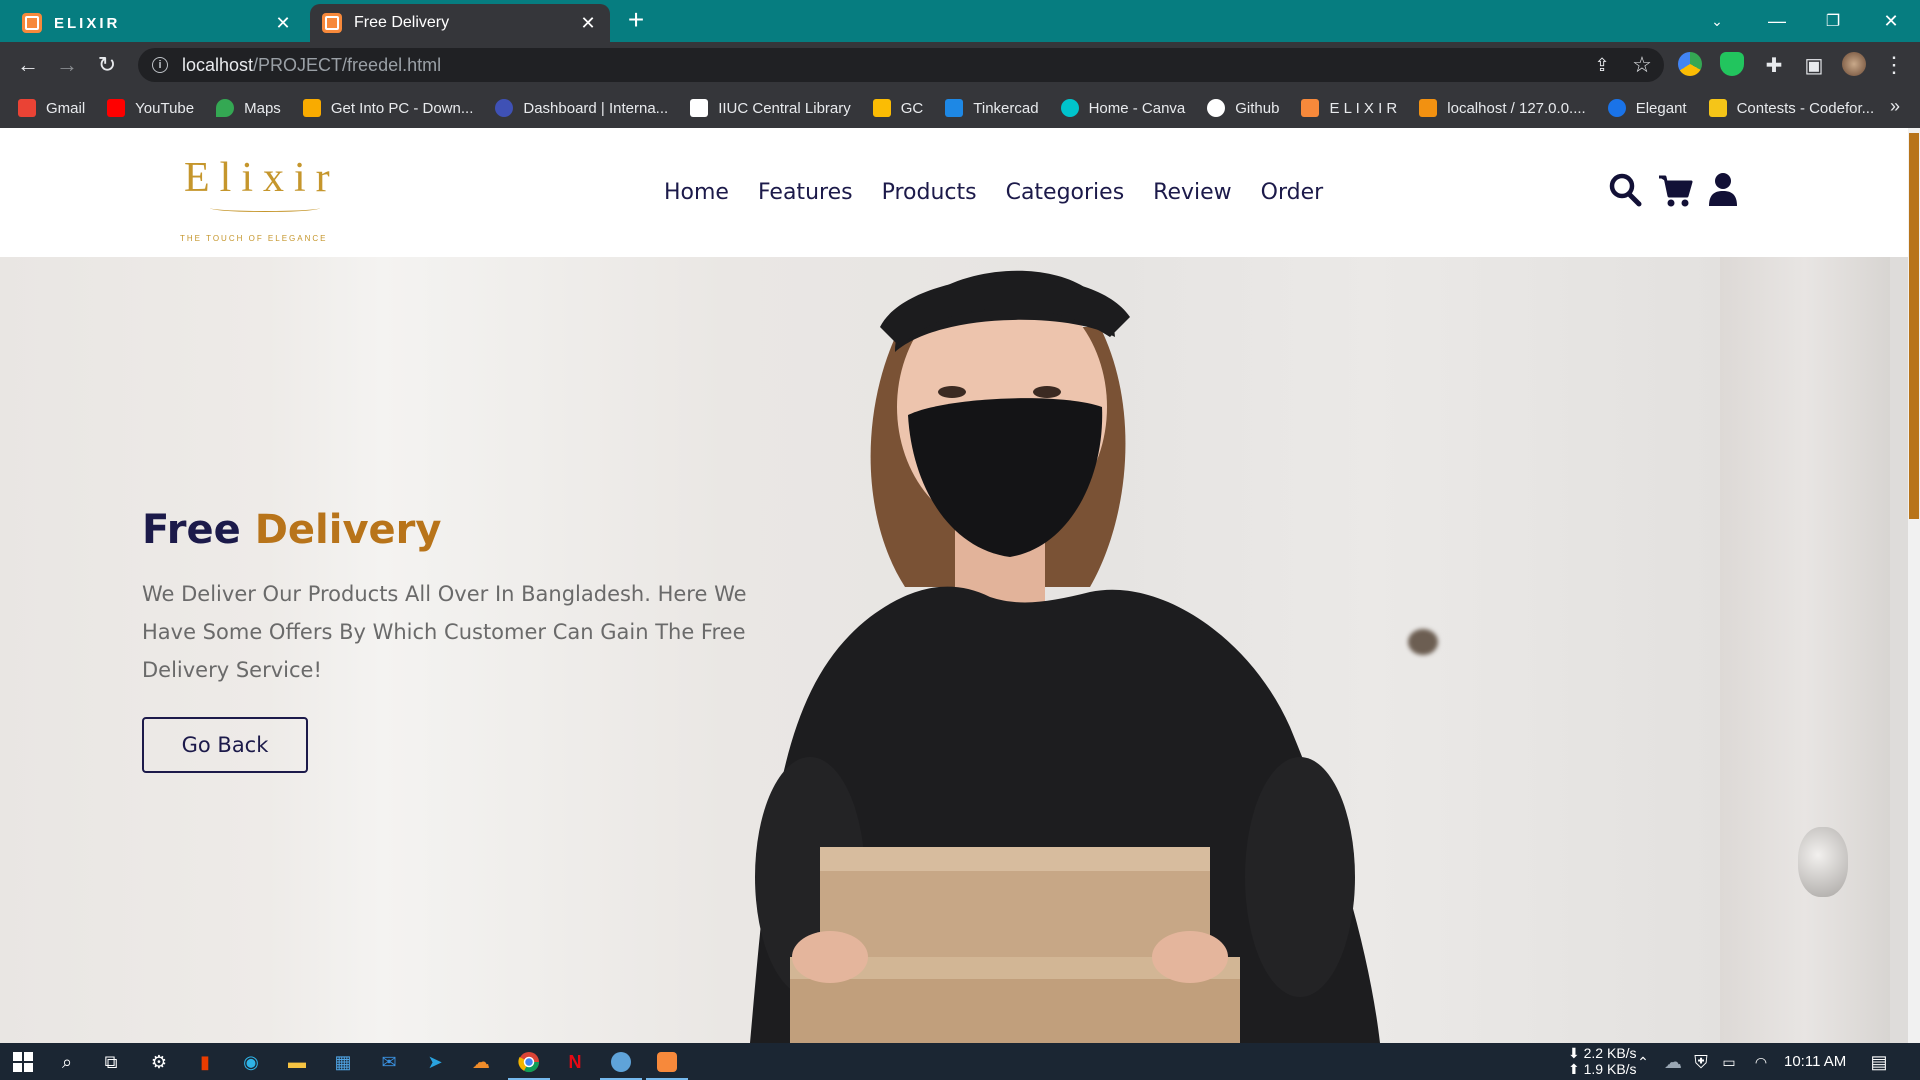 The width and height of the screenshot is (1920, 1080). I want to click on office-icon: ▮, so click(205, 1062).